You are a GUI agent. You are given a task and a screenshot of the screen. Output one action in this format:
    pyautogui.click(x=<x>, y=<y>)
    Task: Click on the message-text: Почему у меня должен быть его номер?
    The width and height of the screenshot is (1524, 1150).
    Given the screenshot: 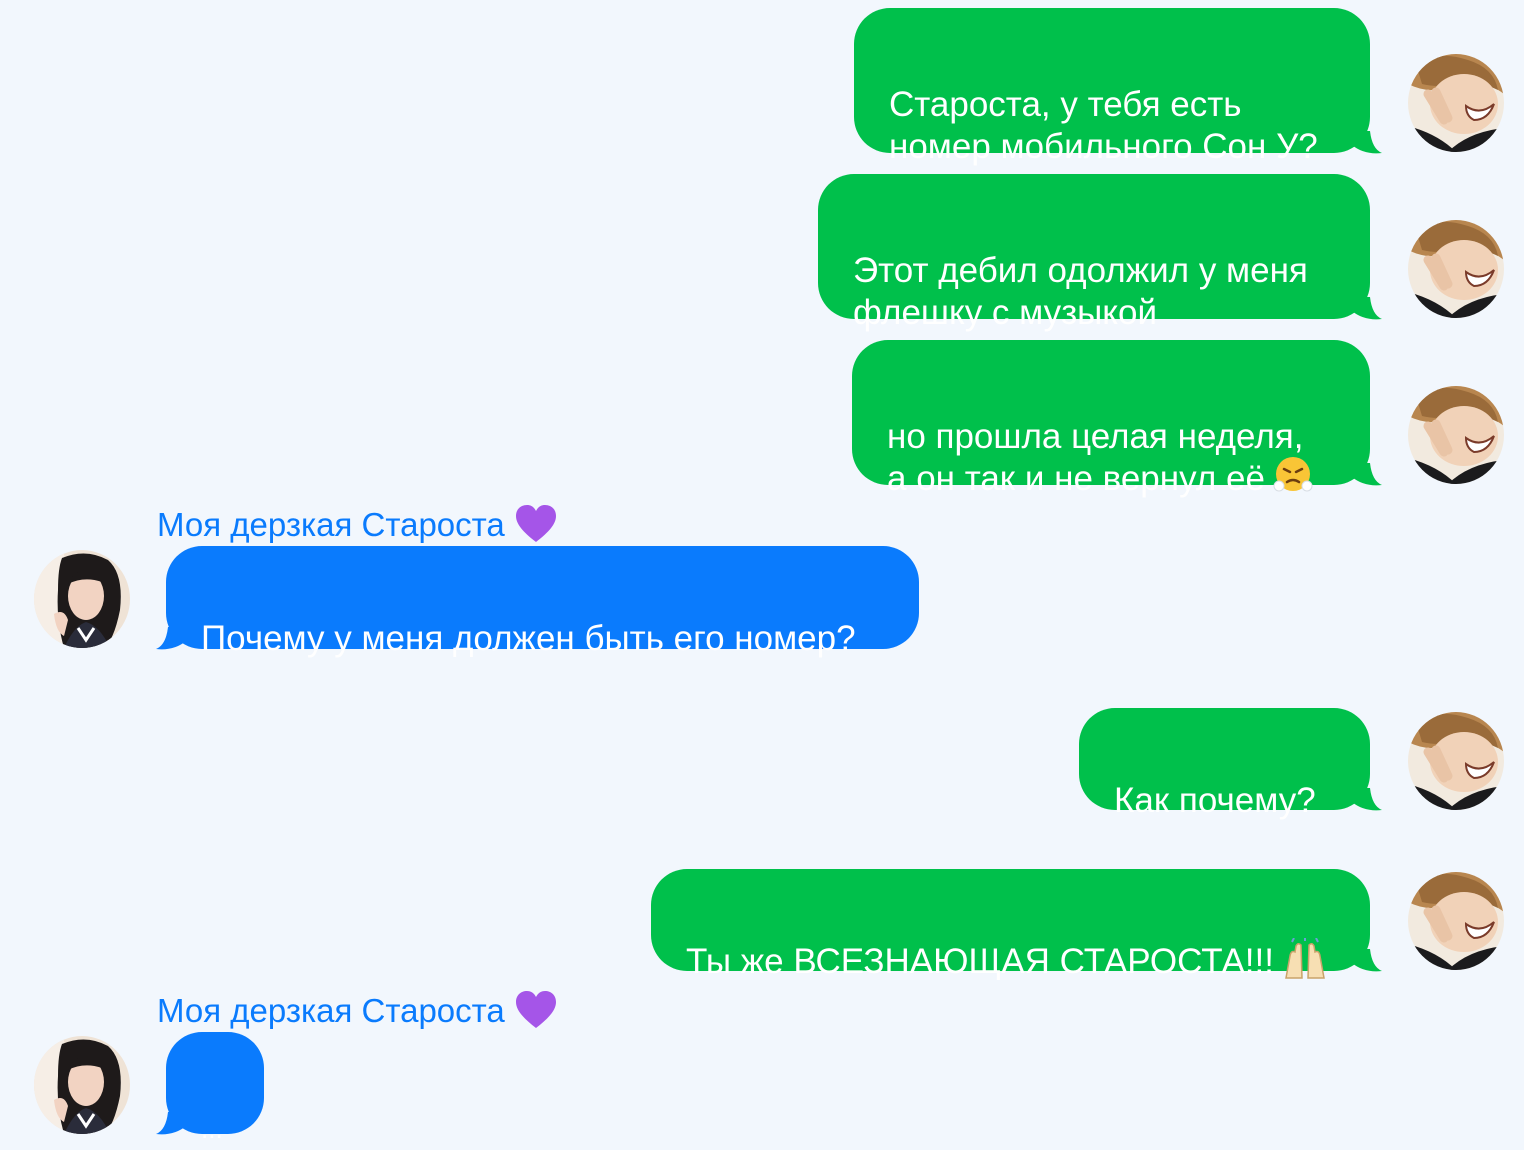 What is the action you would take?
    pyautogui.click(x=528, y=638)
    